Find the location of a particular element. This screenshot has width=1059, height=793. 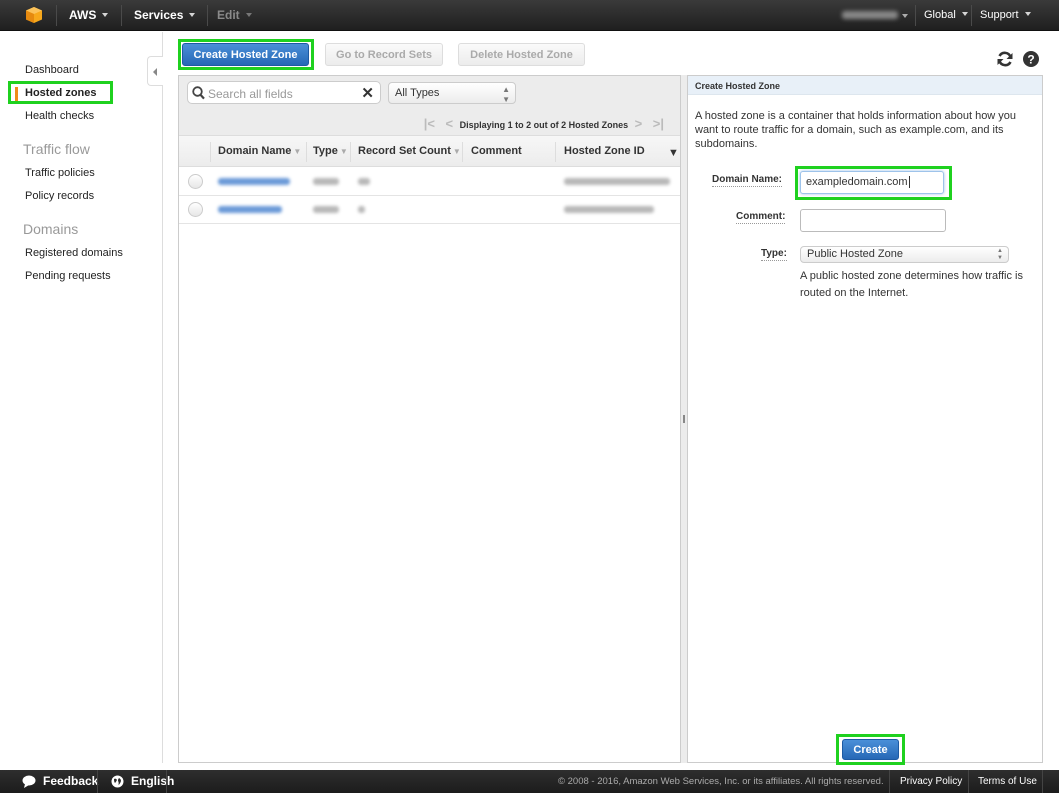

sidebar-item-pending-requests: Pending requests is located at coordinates (68, 276).